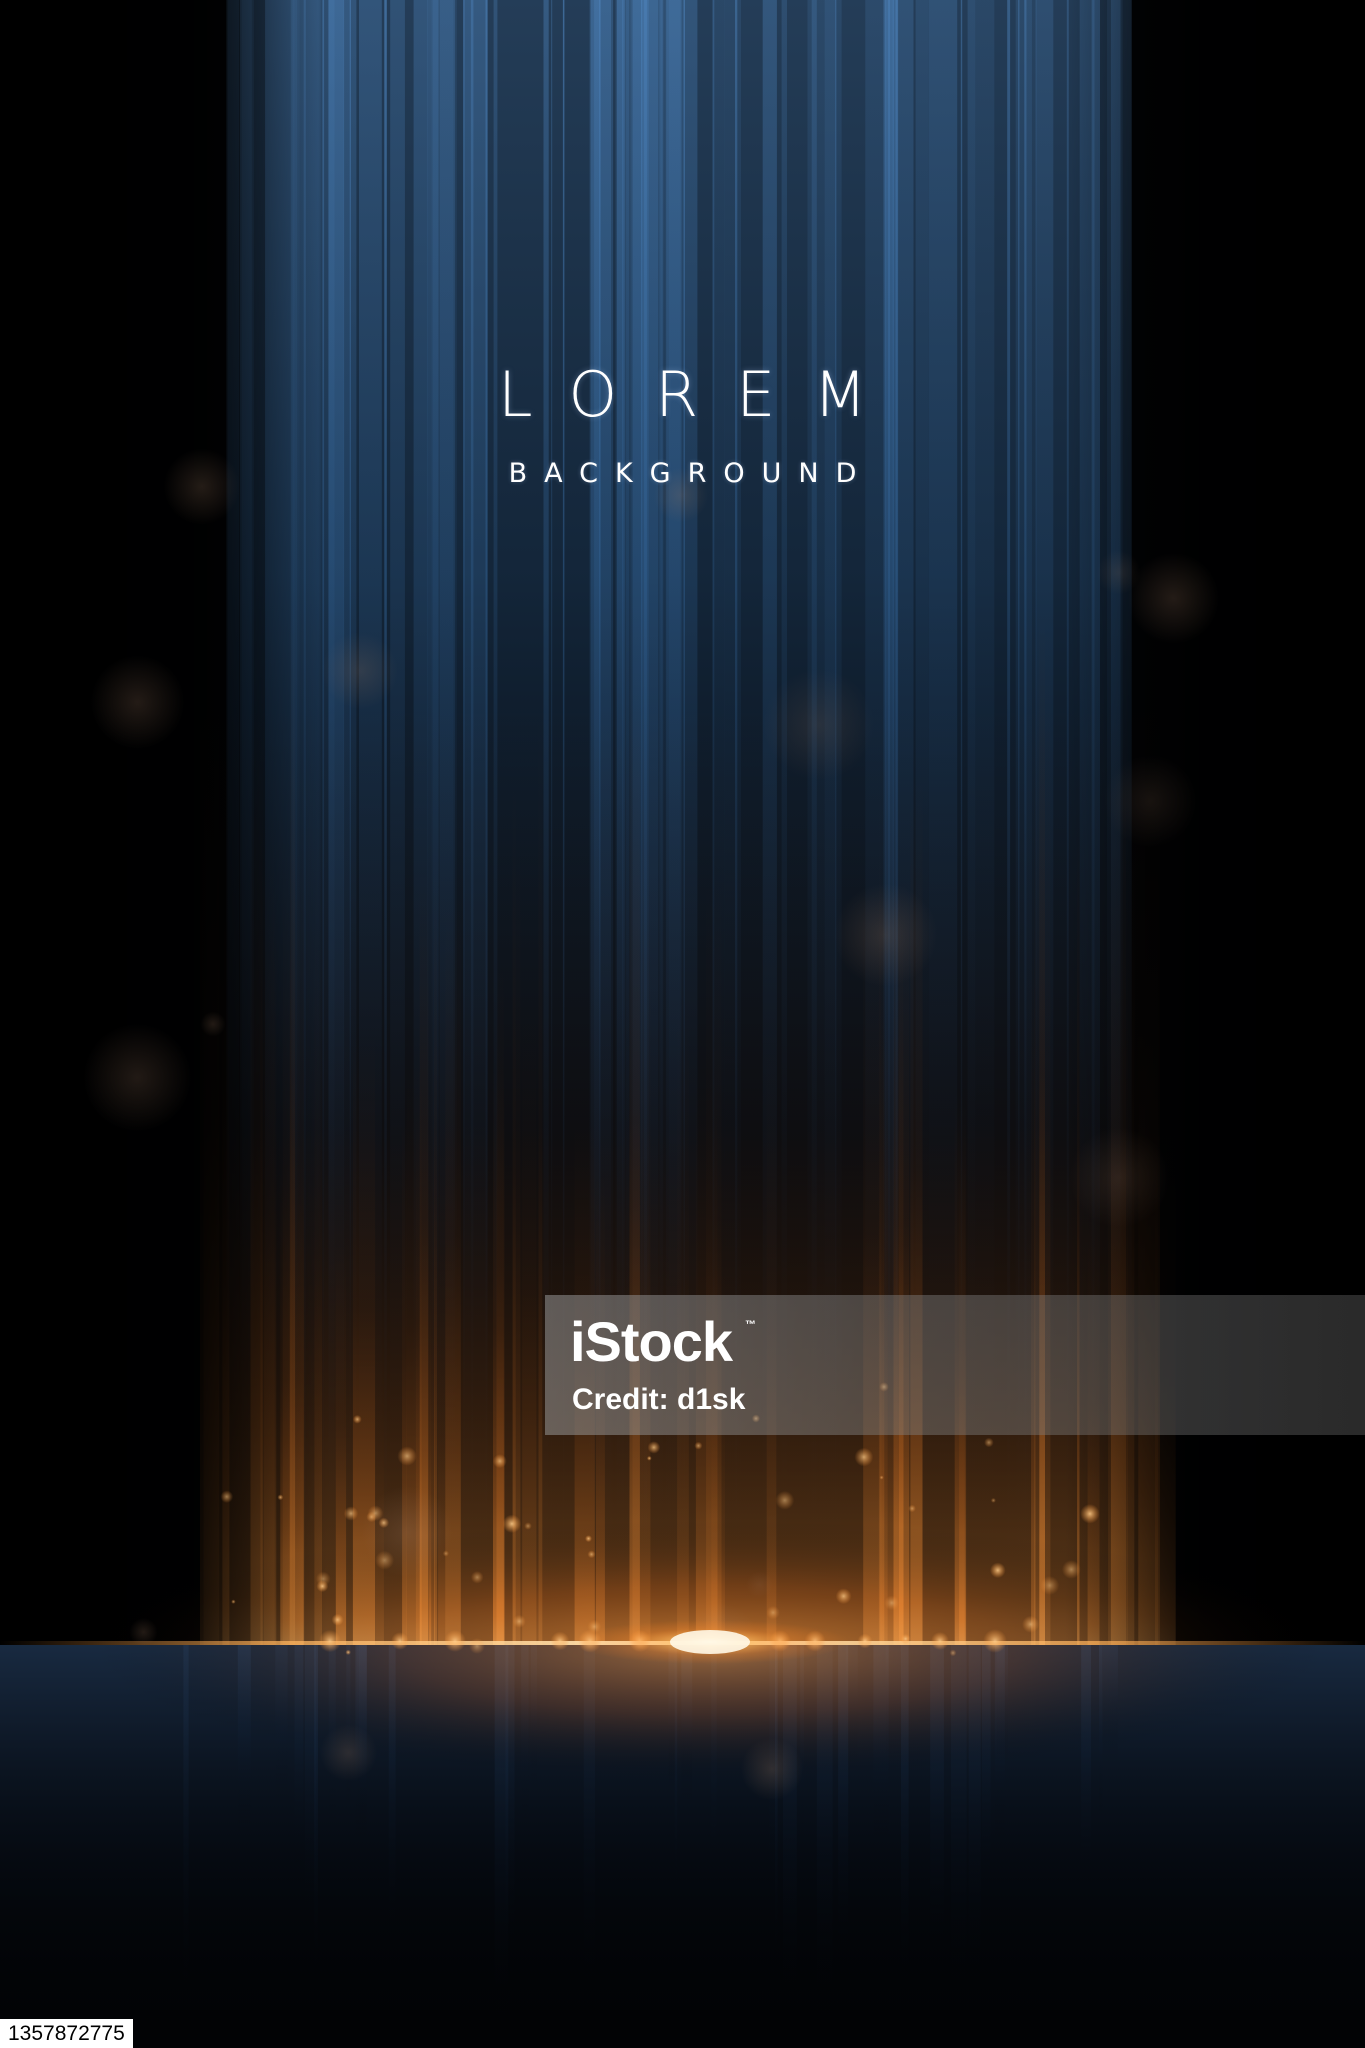 The height and width of the screenshot is (2048, 1365). What do you see at coordinates (691, 473) in the screenshot?
I see `poster-subtitle: BACKGROUND` at bounding box center [691, 473].